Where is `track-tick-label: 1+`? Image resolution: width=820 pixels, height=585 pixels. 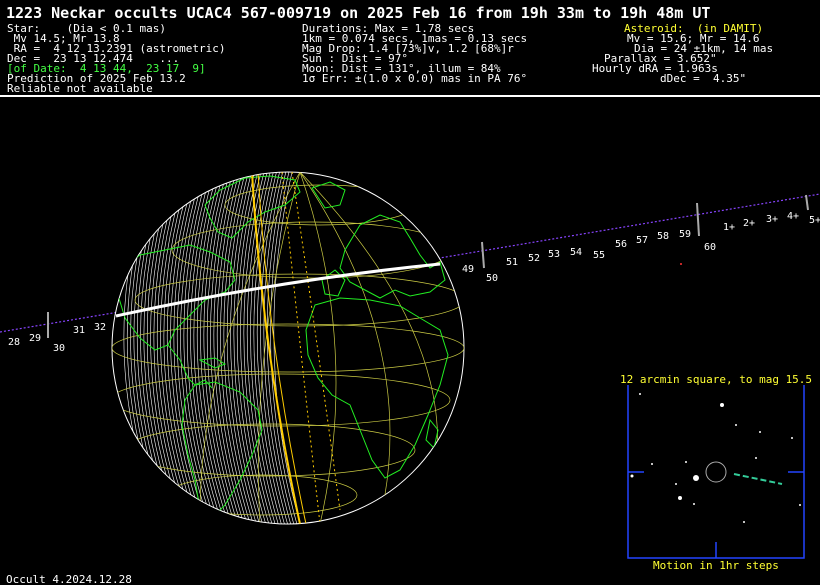
track-tick-label: 1+ is located at coordinates (729, 227).